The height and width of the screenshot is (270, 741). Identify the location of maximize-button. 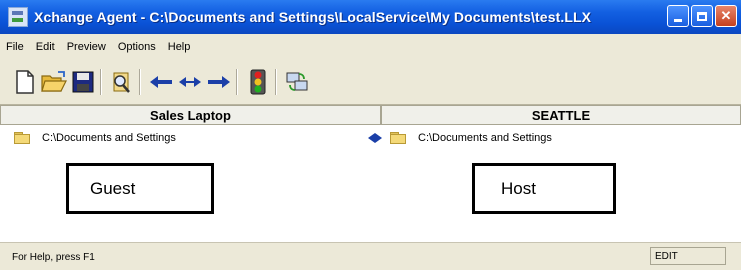
(702, 16).